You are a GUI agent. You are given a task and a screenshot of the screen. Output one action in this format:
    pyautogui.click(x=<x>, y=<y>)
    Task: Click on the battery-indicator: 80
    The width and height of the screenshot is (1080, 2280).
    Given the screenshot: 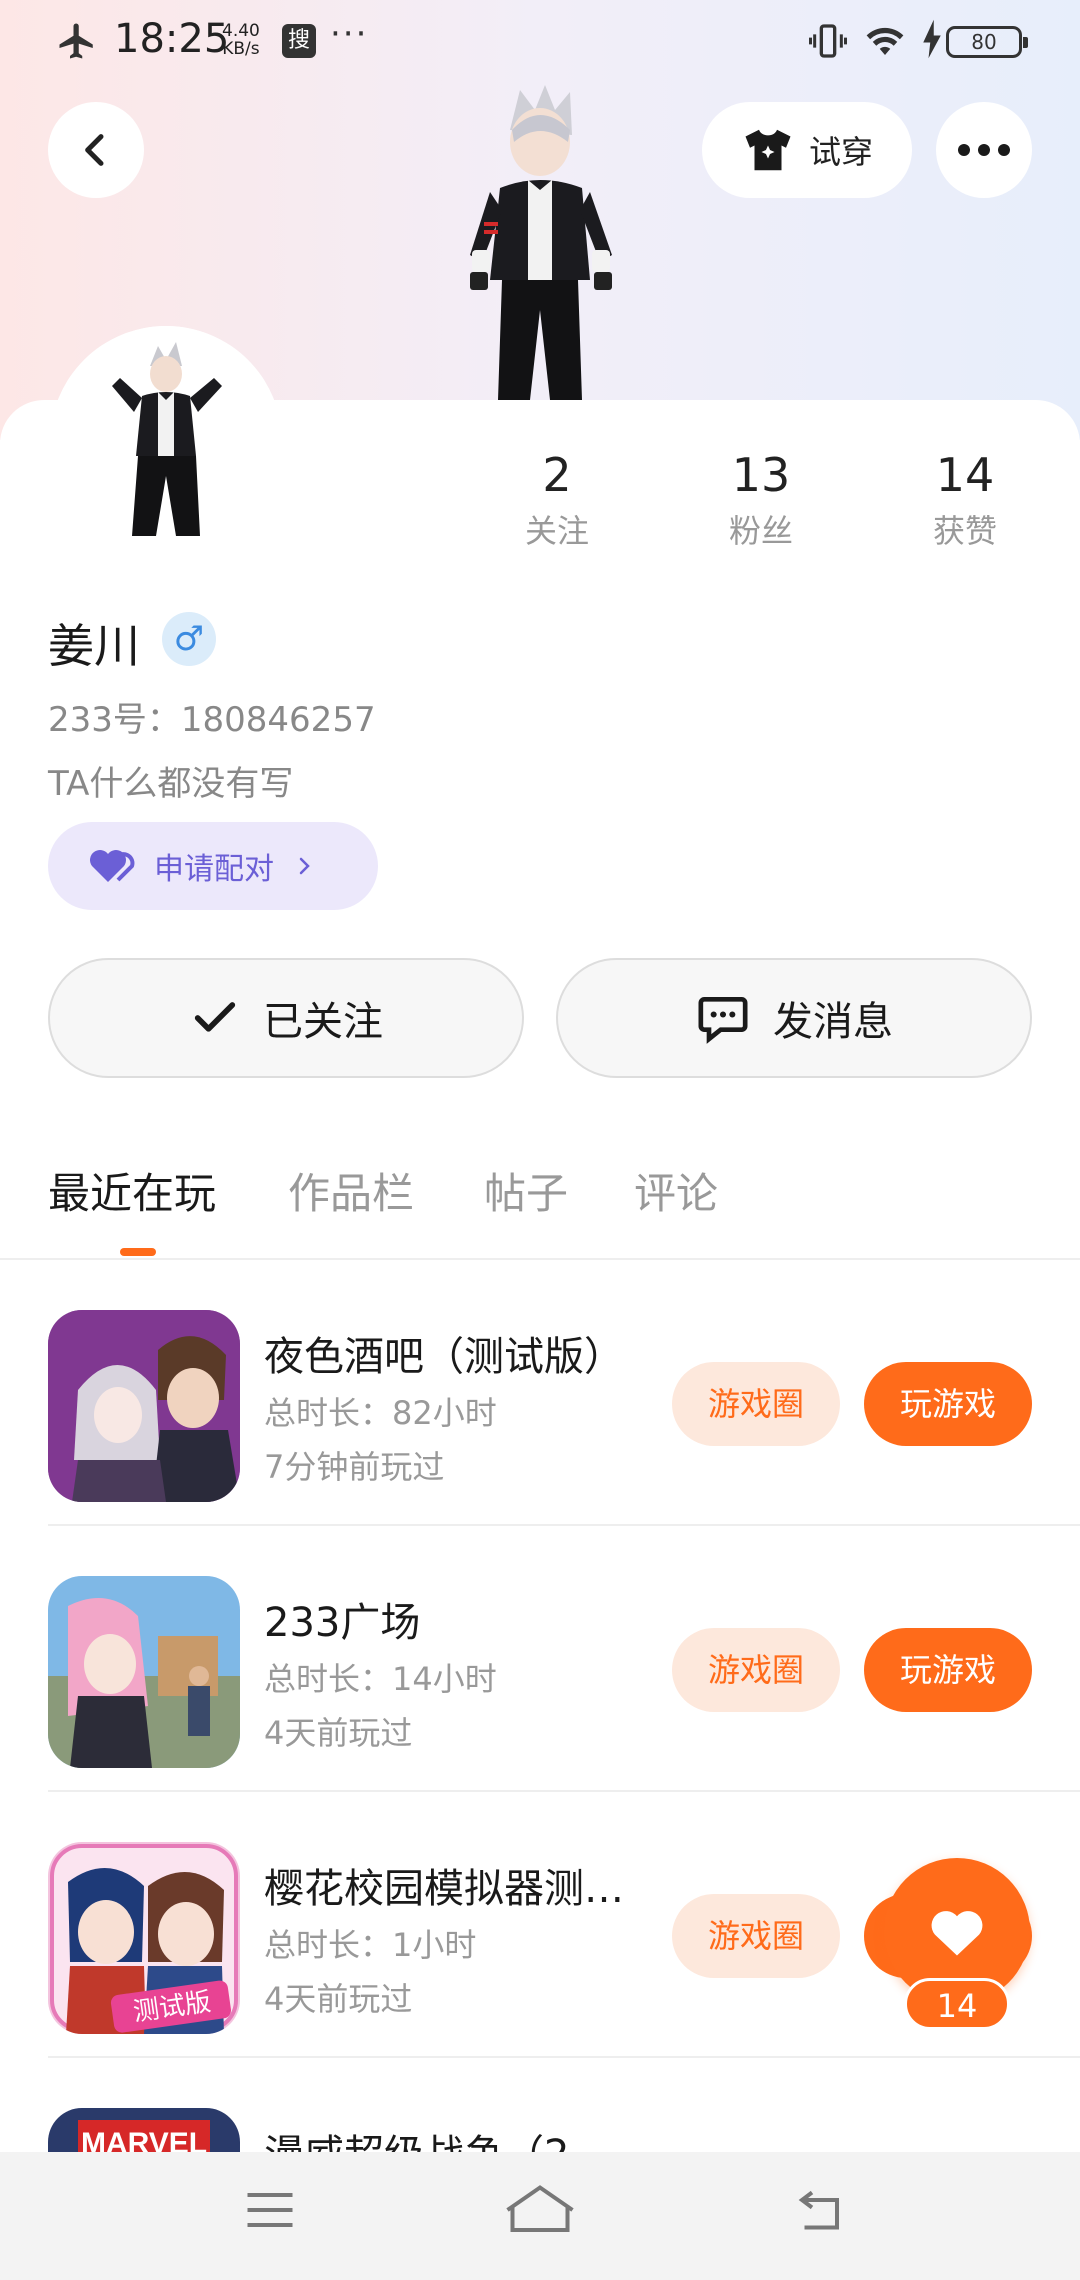 What is the action you would take?
    pyautogui.click(x=987, y=42)
    